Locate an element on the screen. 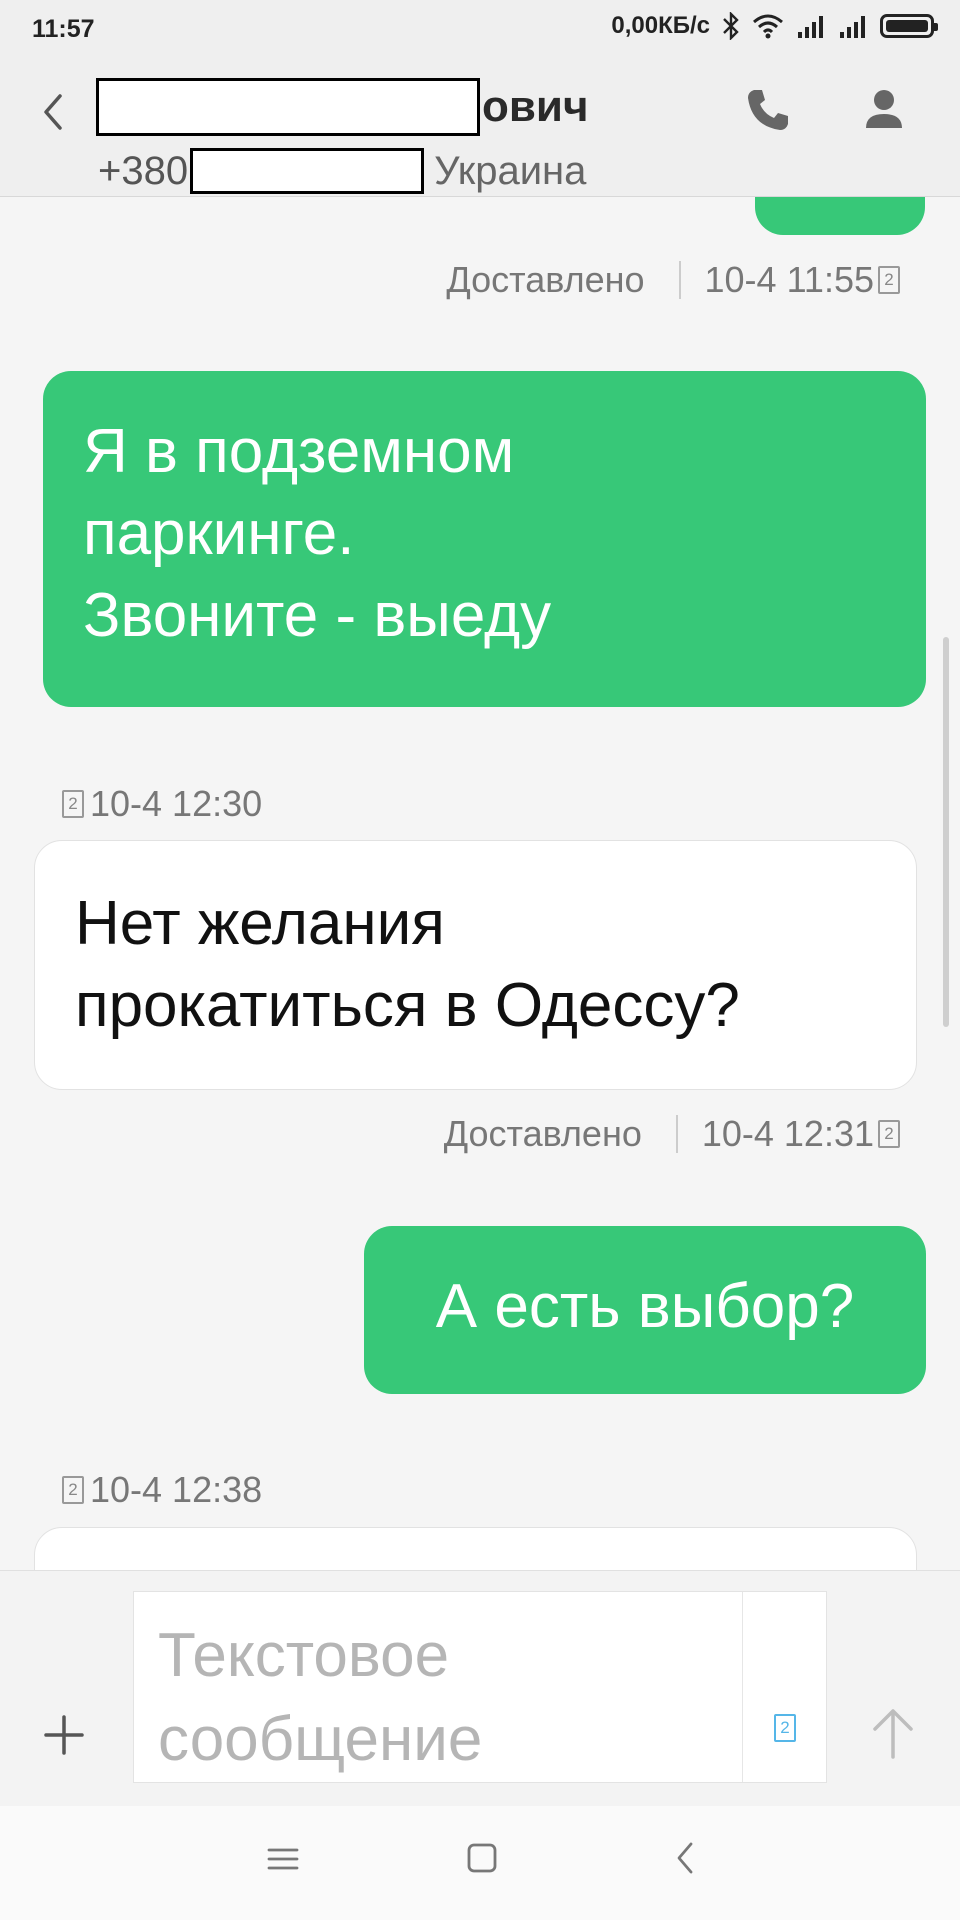 Image resolution: width=960 pixels, height=1920 pixels. scrollbar is located at coordinates (946, 832).